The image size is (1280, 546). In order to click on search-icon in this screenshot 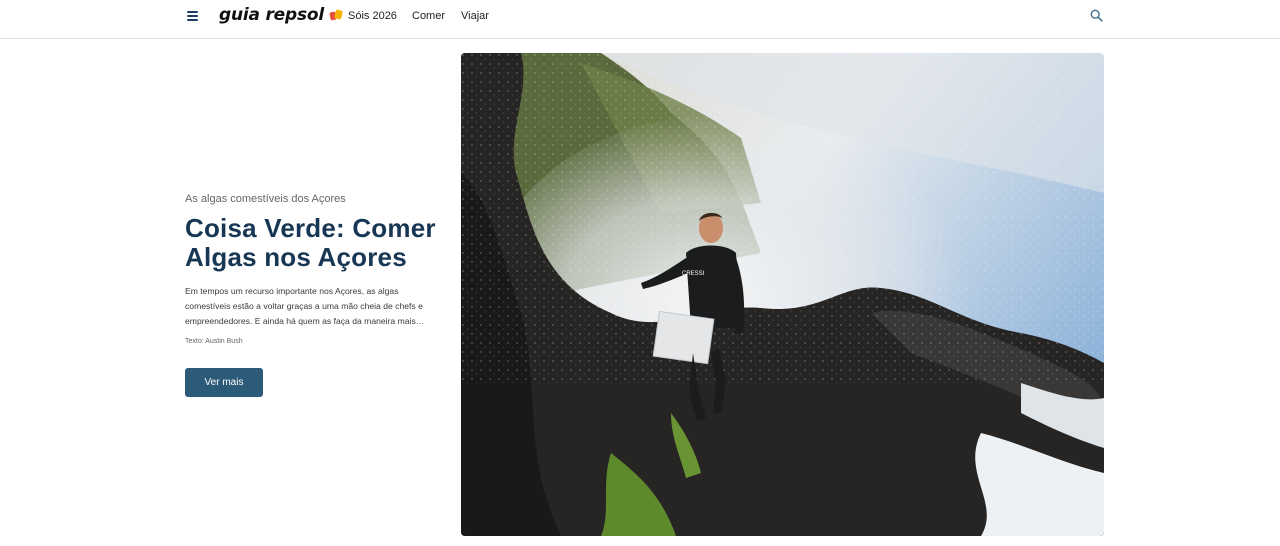, I will do `click(1096, 15)`.